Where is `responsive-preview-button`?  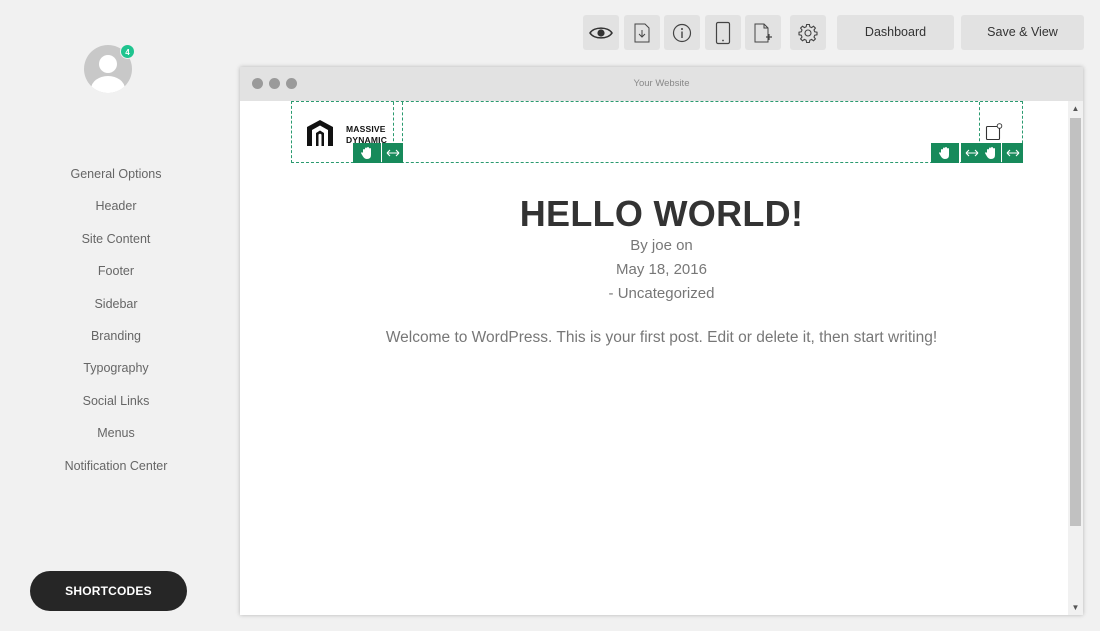
responsive-preview-button is located at coordinates (723, 32).